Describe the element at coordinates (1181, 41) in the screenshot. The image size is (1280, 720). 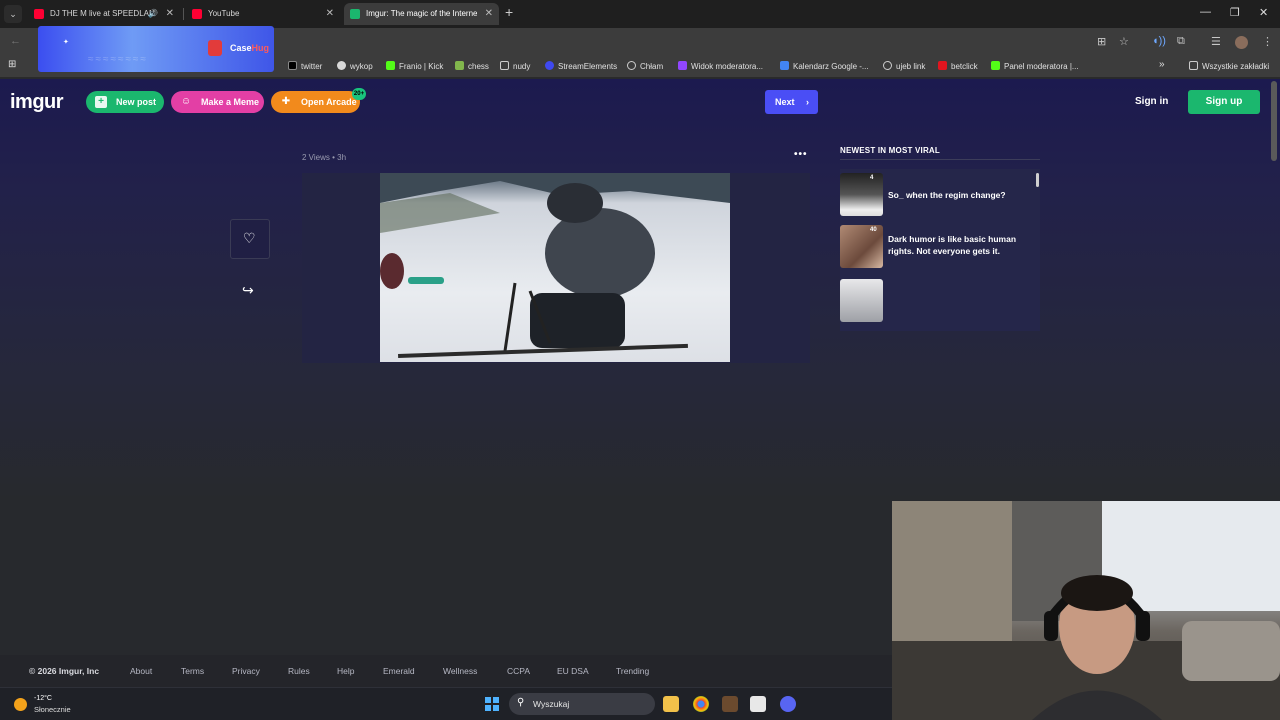
I see `extensions-icon: ⧉` at that location.